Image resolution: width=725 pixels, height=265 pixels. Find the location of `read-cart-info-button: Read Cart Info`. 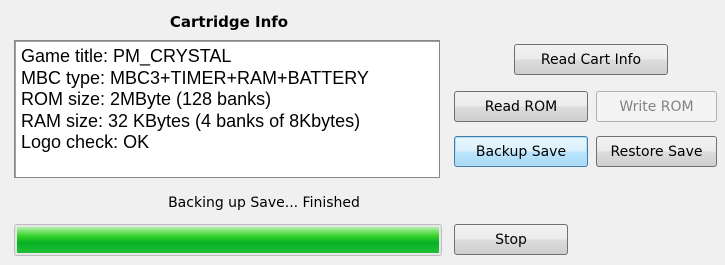

read-cart-info-button: Read Cart Info is located at coordinates (591, 59).